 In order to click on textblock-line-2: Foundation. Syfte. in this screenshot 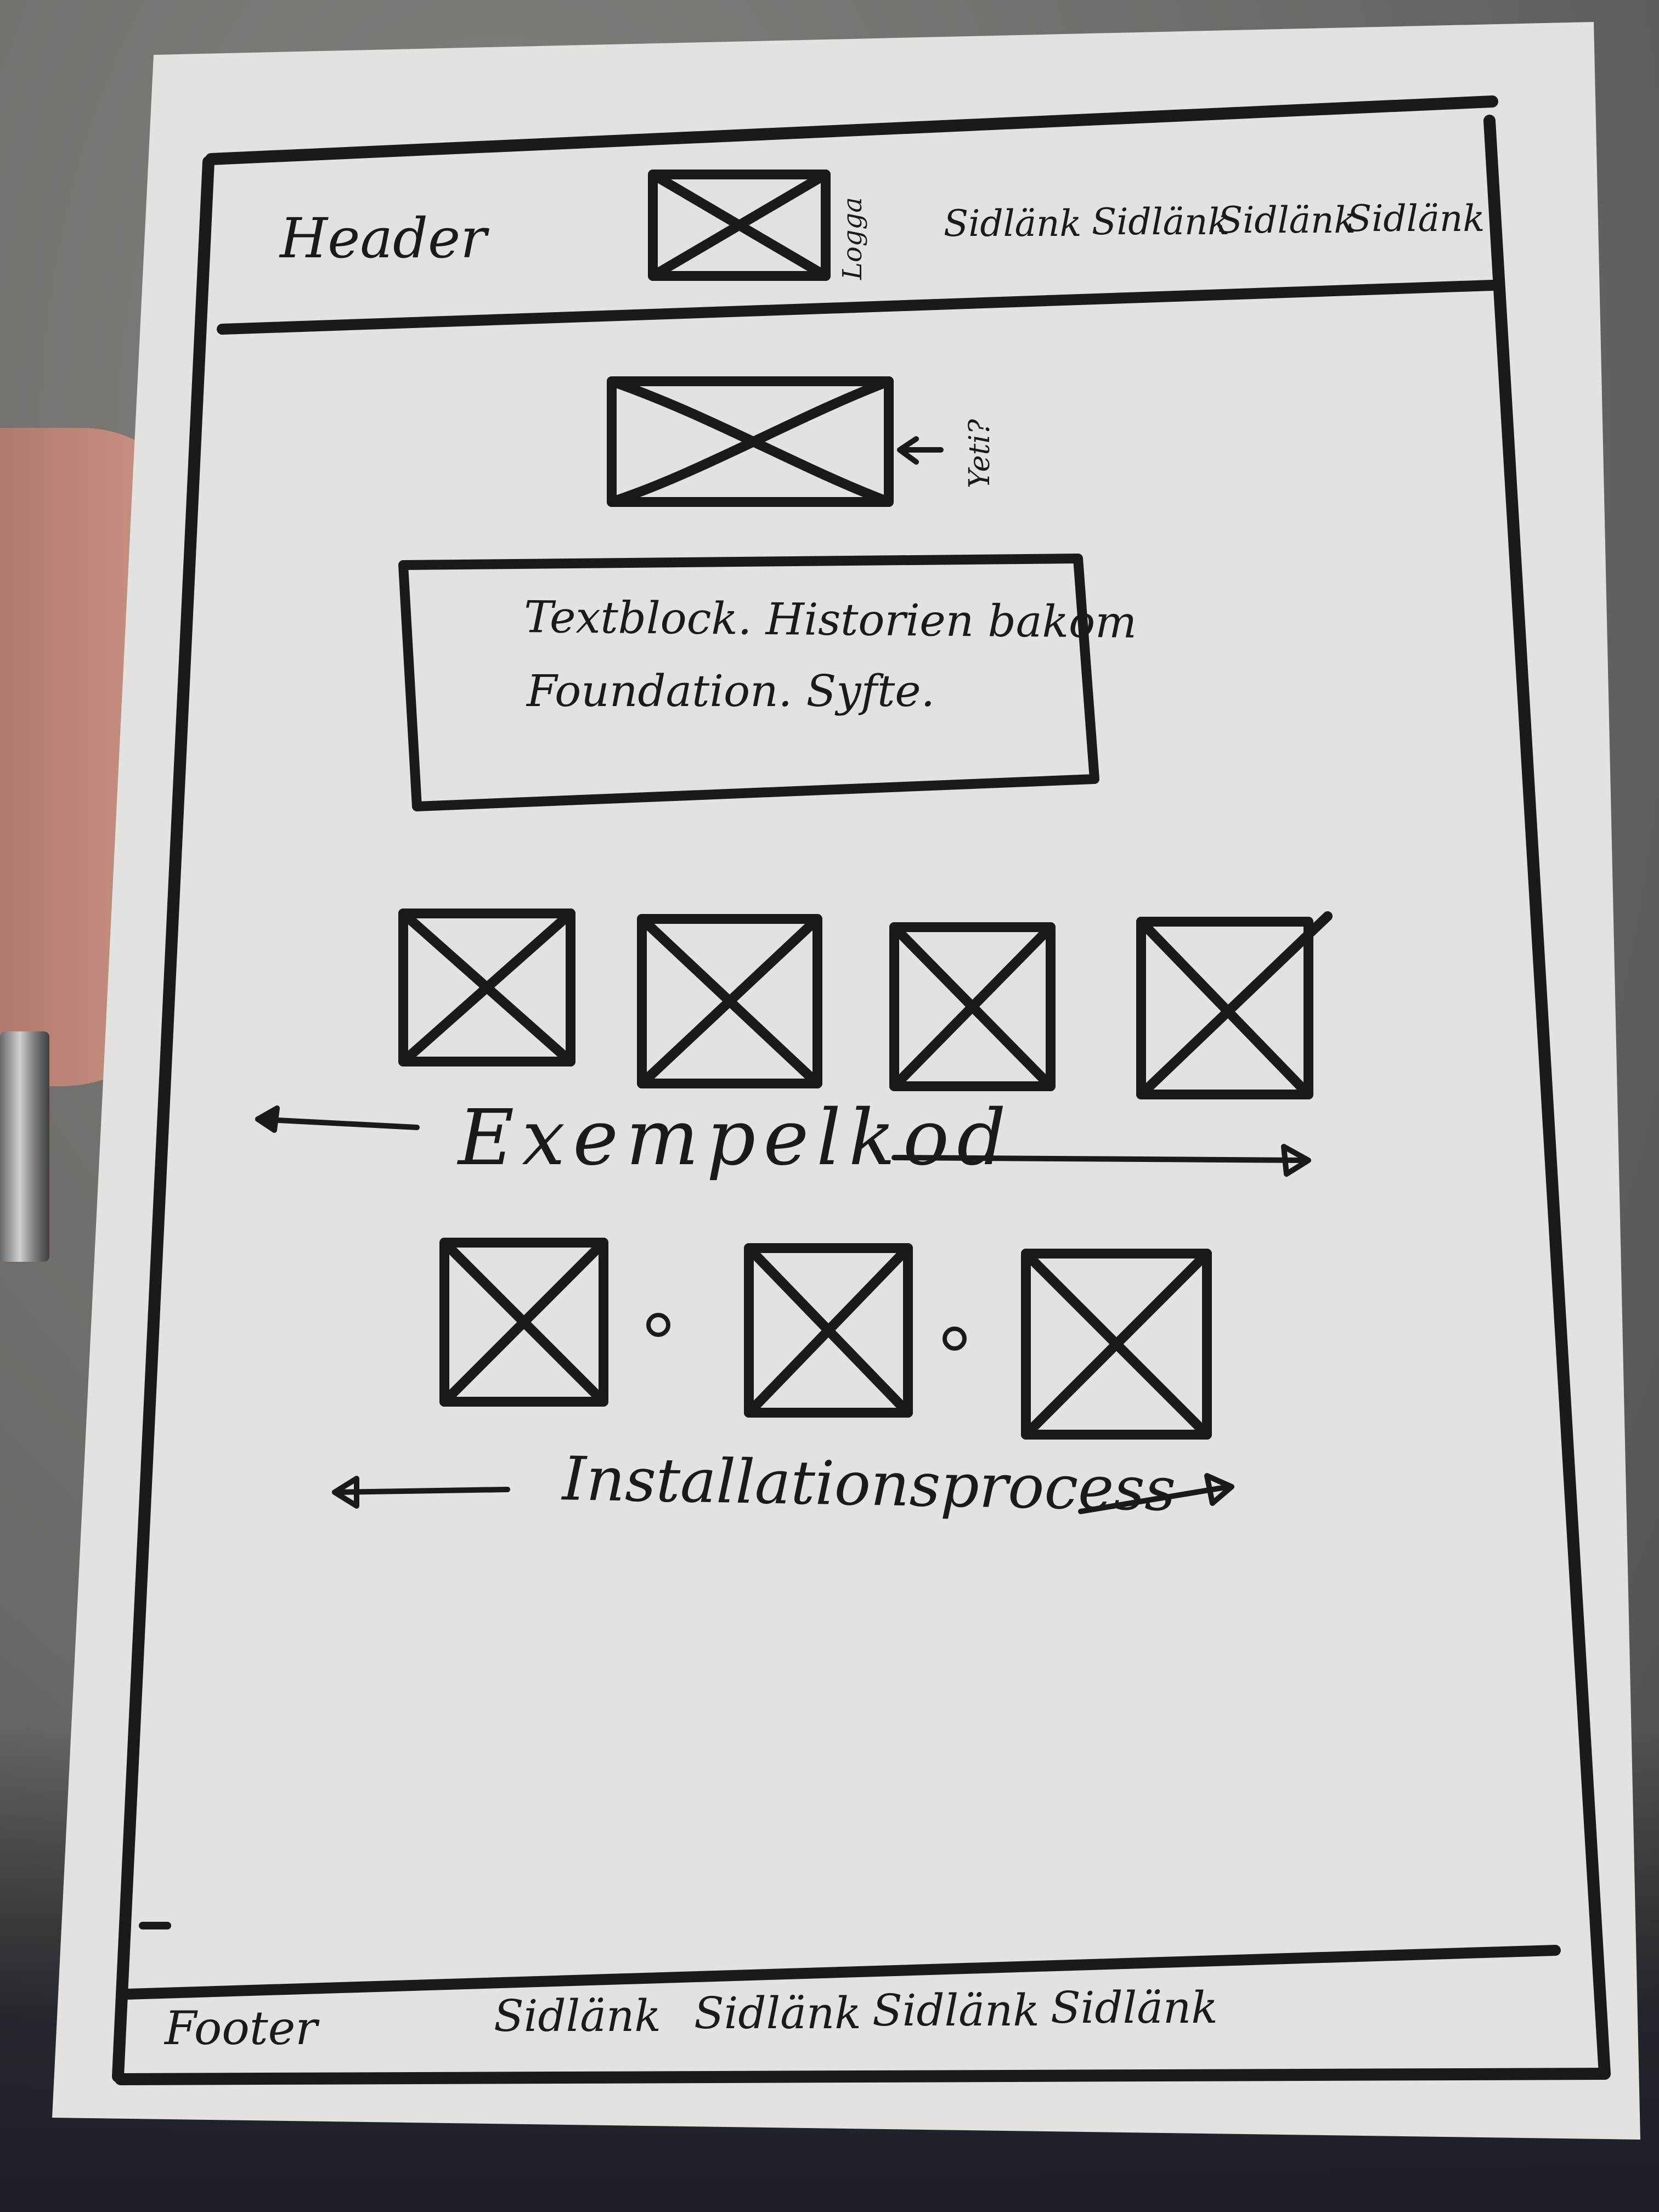, I will do `click(731, 690)`.